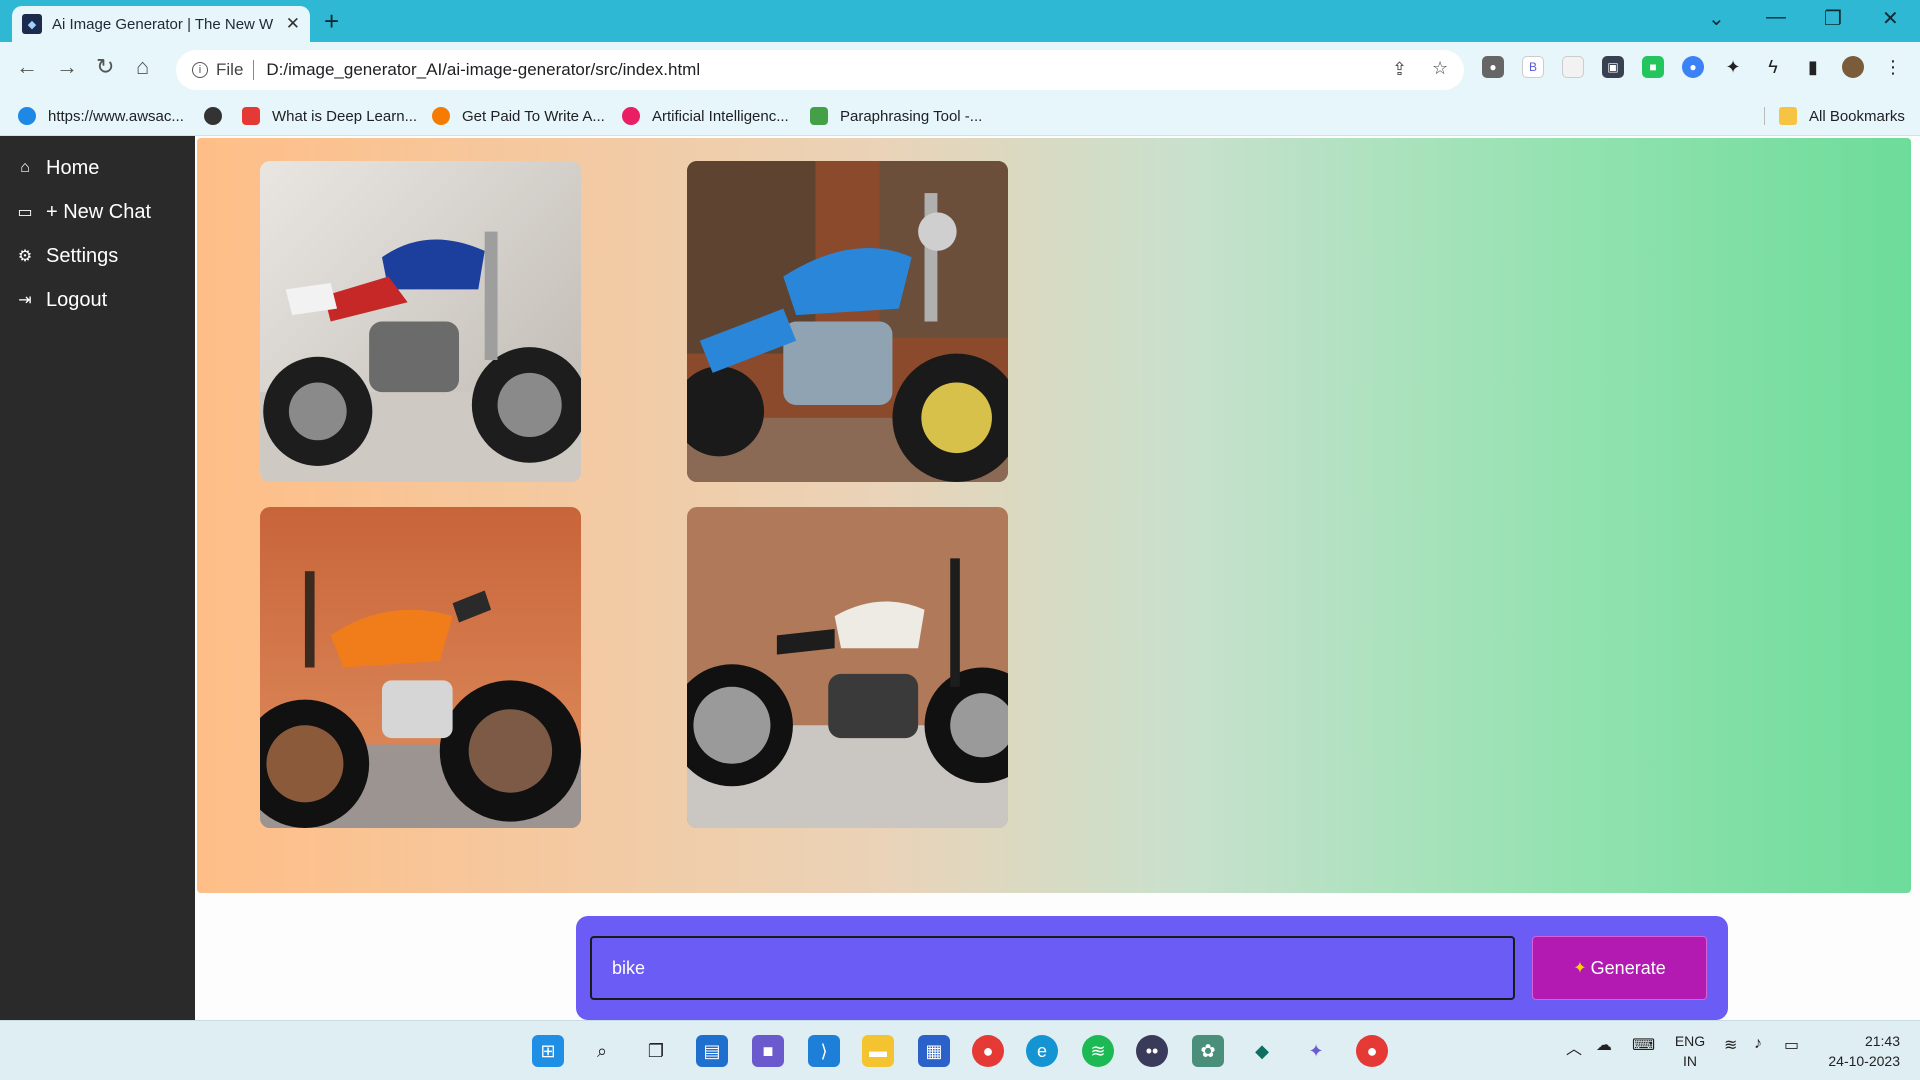 The width and height of the screenshot is (1920, 1080). I want to click on extensions-puzzle-icon: ✦, so click(1733, 67).